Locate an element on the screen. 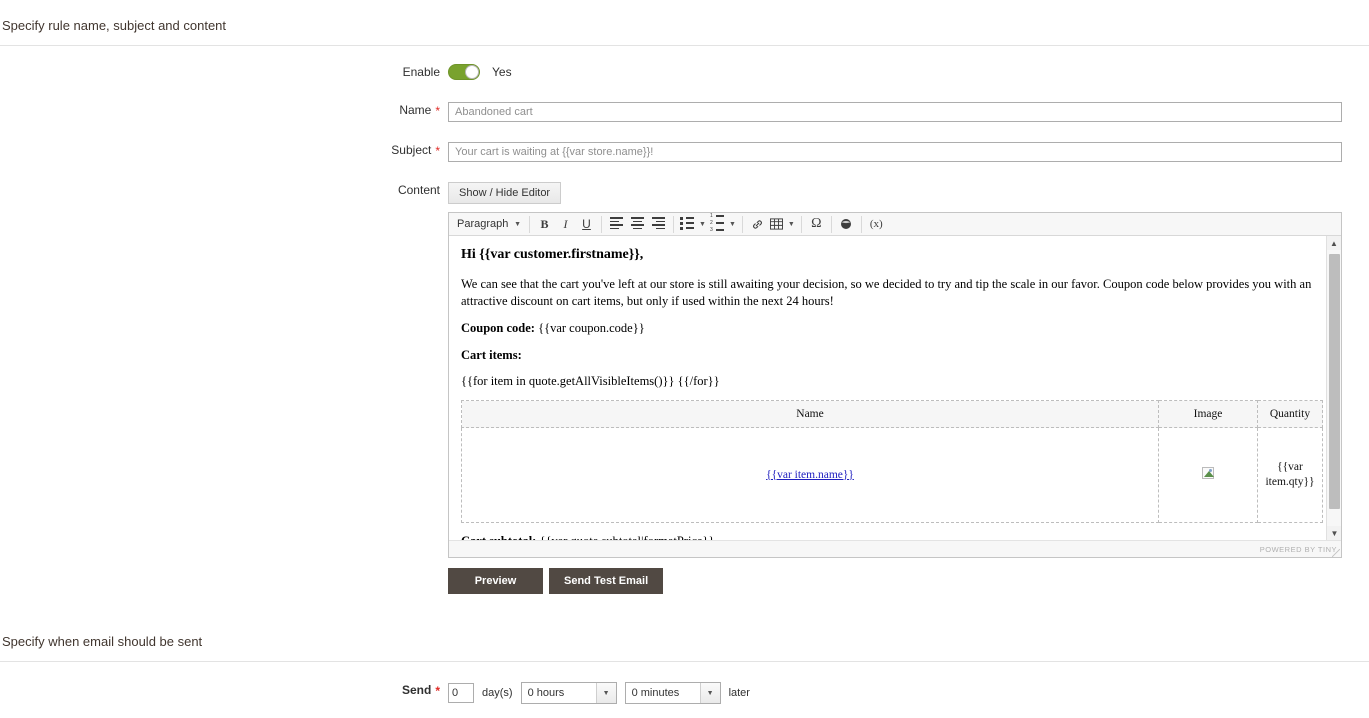 The image size is (1369, 718). coupon-value: {{var coupon.code}} is located at coordinates (589, 327).